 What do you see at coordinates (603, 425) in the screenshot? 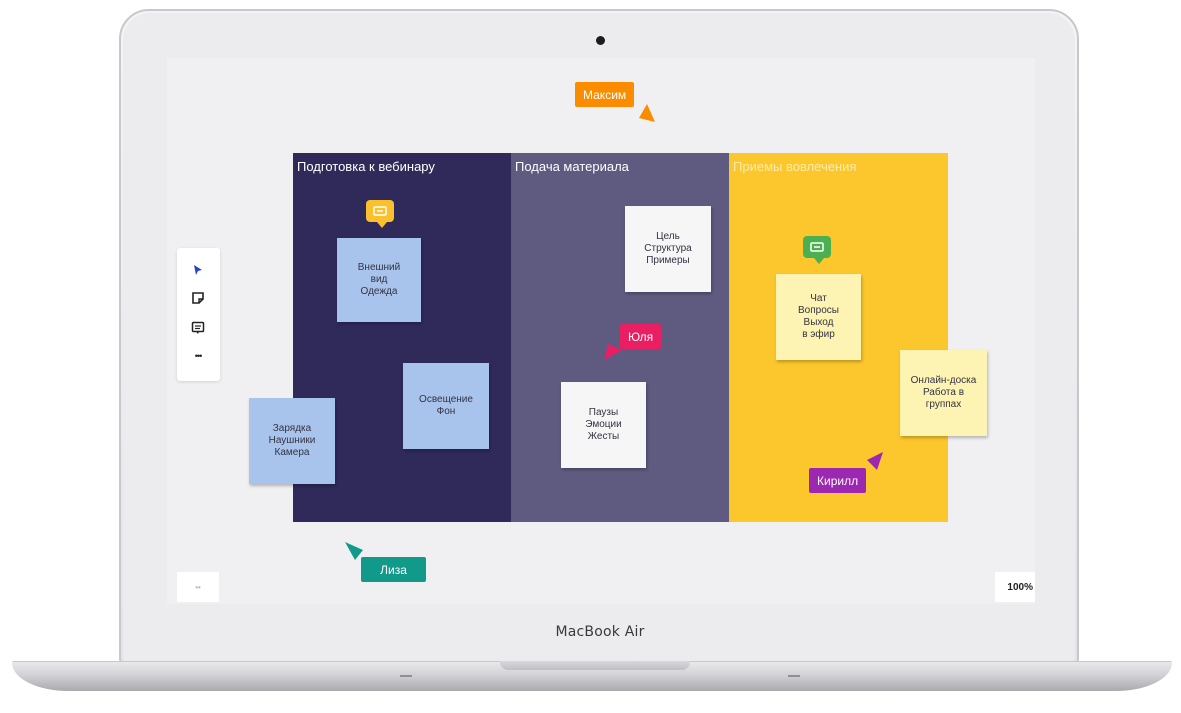
I see `sticky-note: Паузы Эмоции Жесты` at bounding box center [603, 425].